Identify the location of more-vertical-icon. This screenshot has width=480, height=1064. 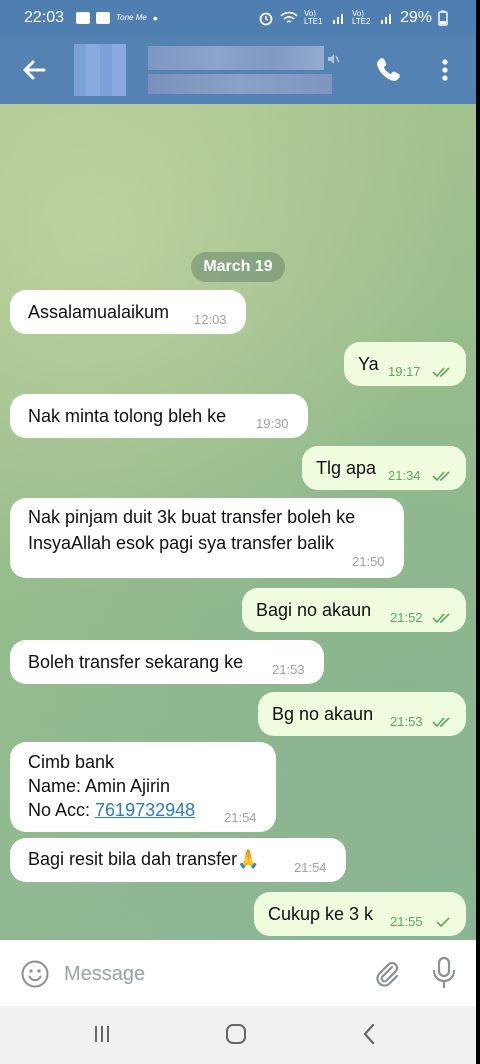
(445, 70).